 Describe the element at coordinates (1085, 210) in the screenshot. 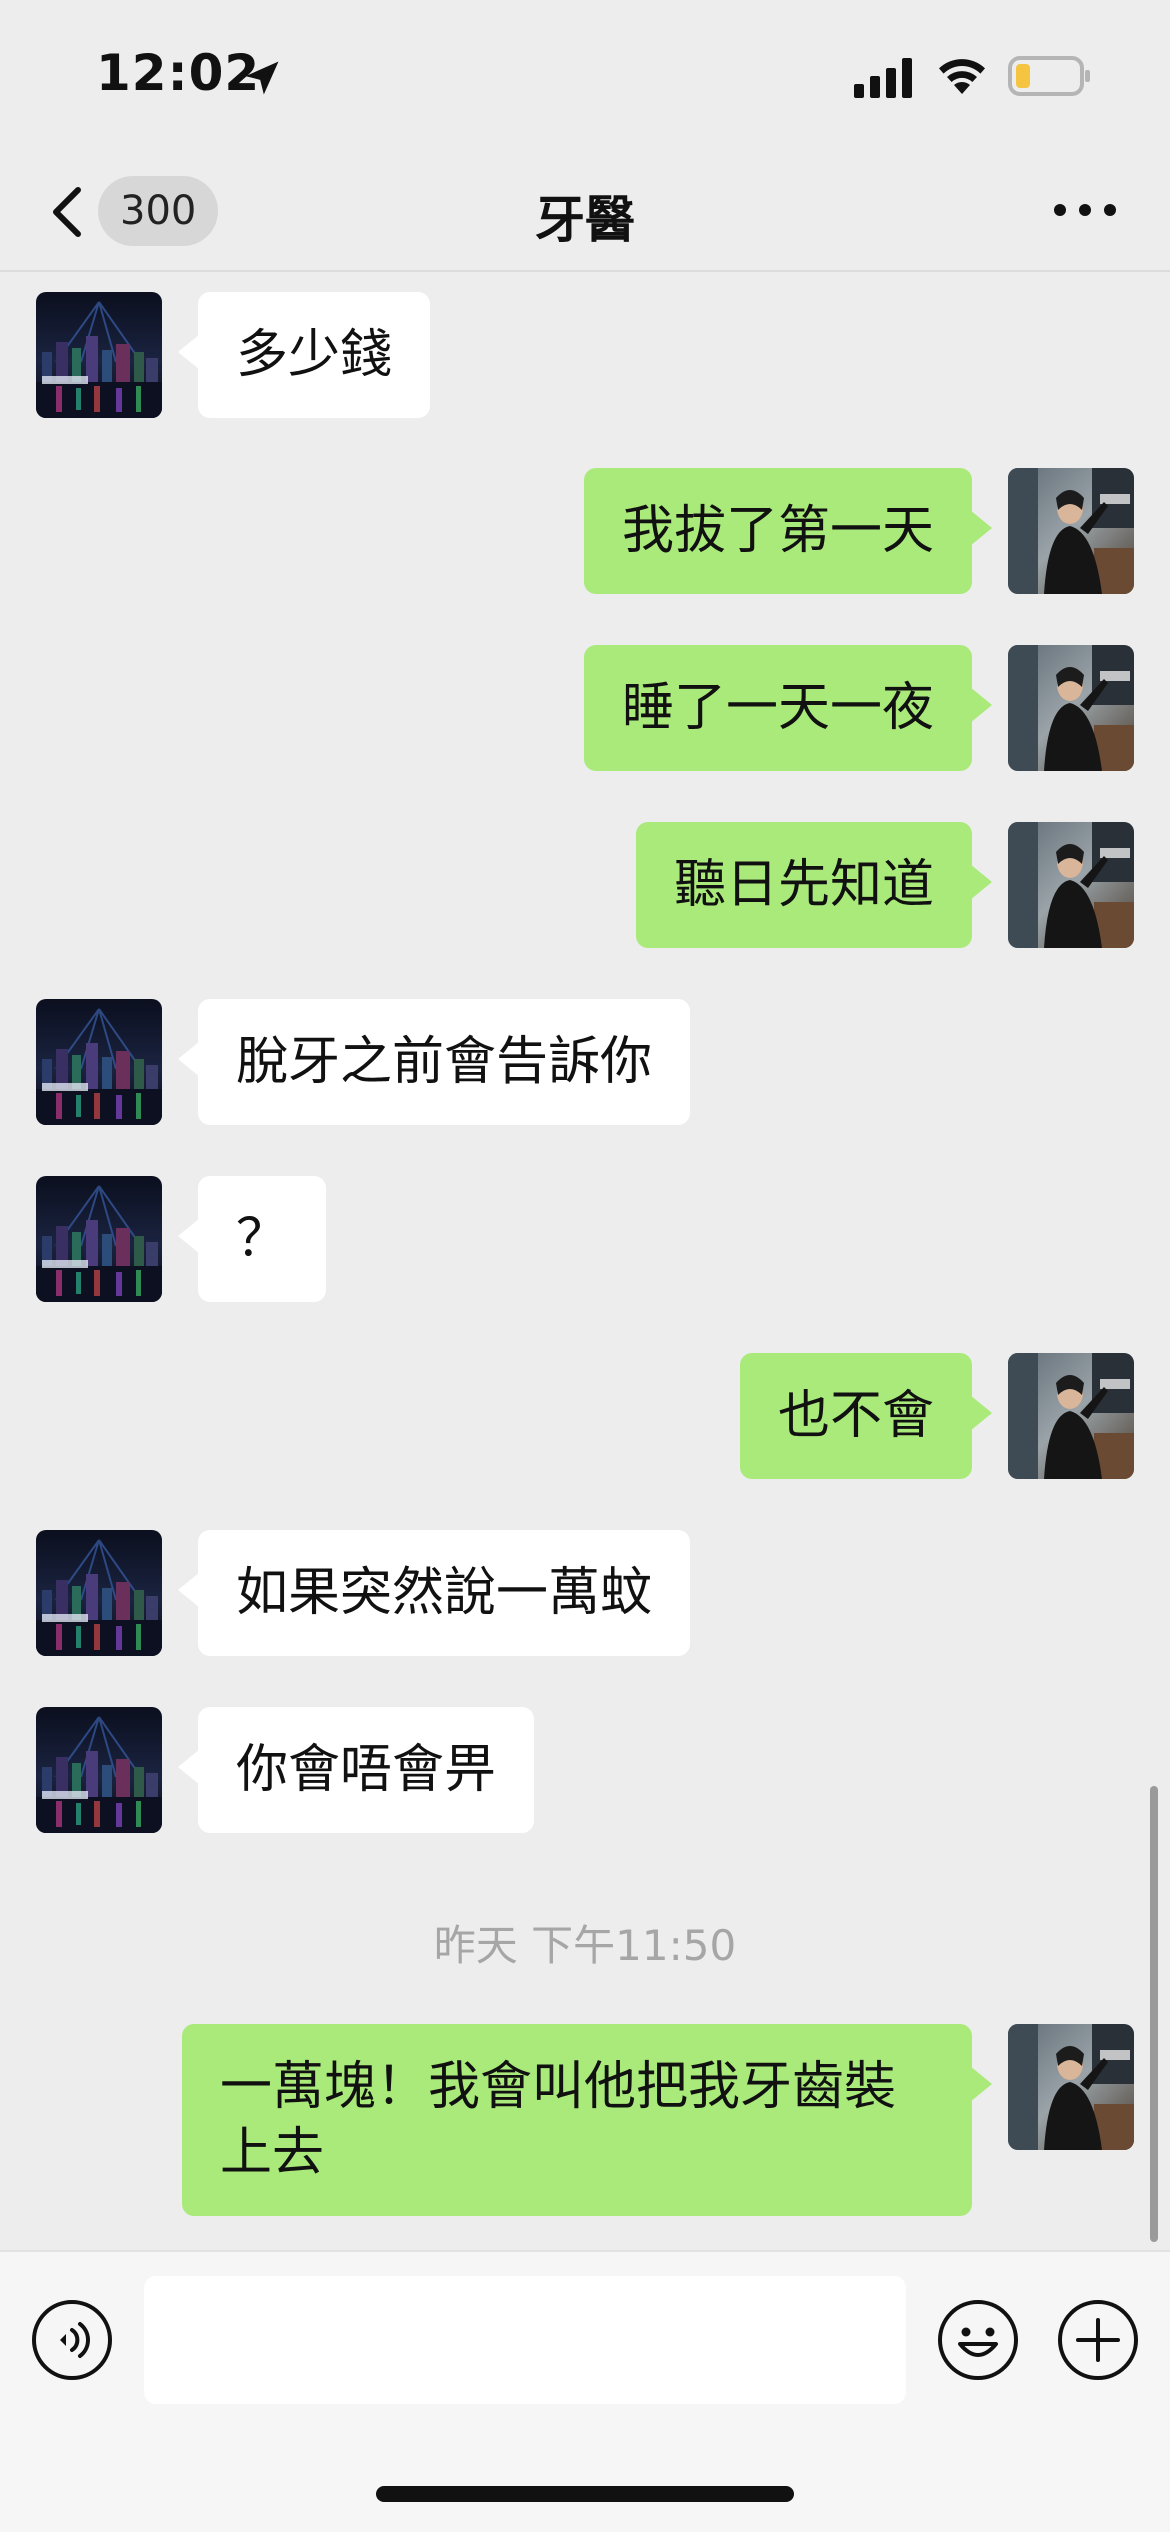

I see `more-icon` at that location.